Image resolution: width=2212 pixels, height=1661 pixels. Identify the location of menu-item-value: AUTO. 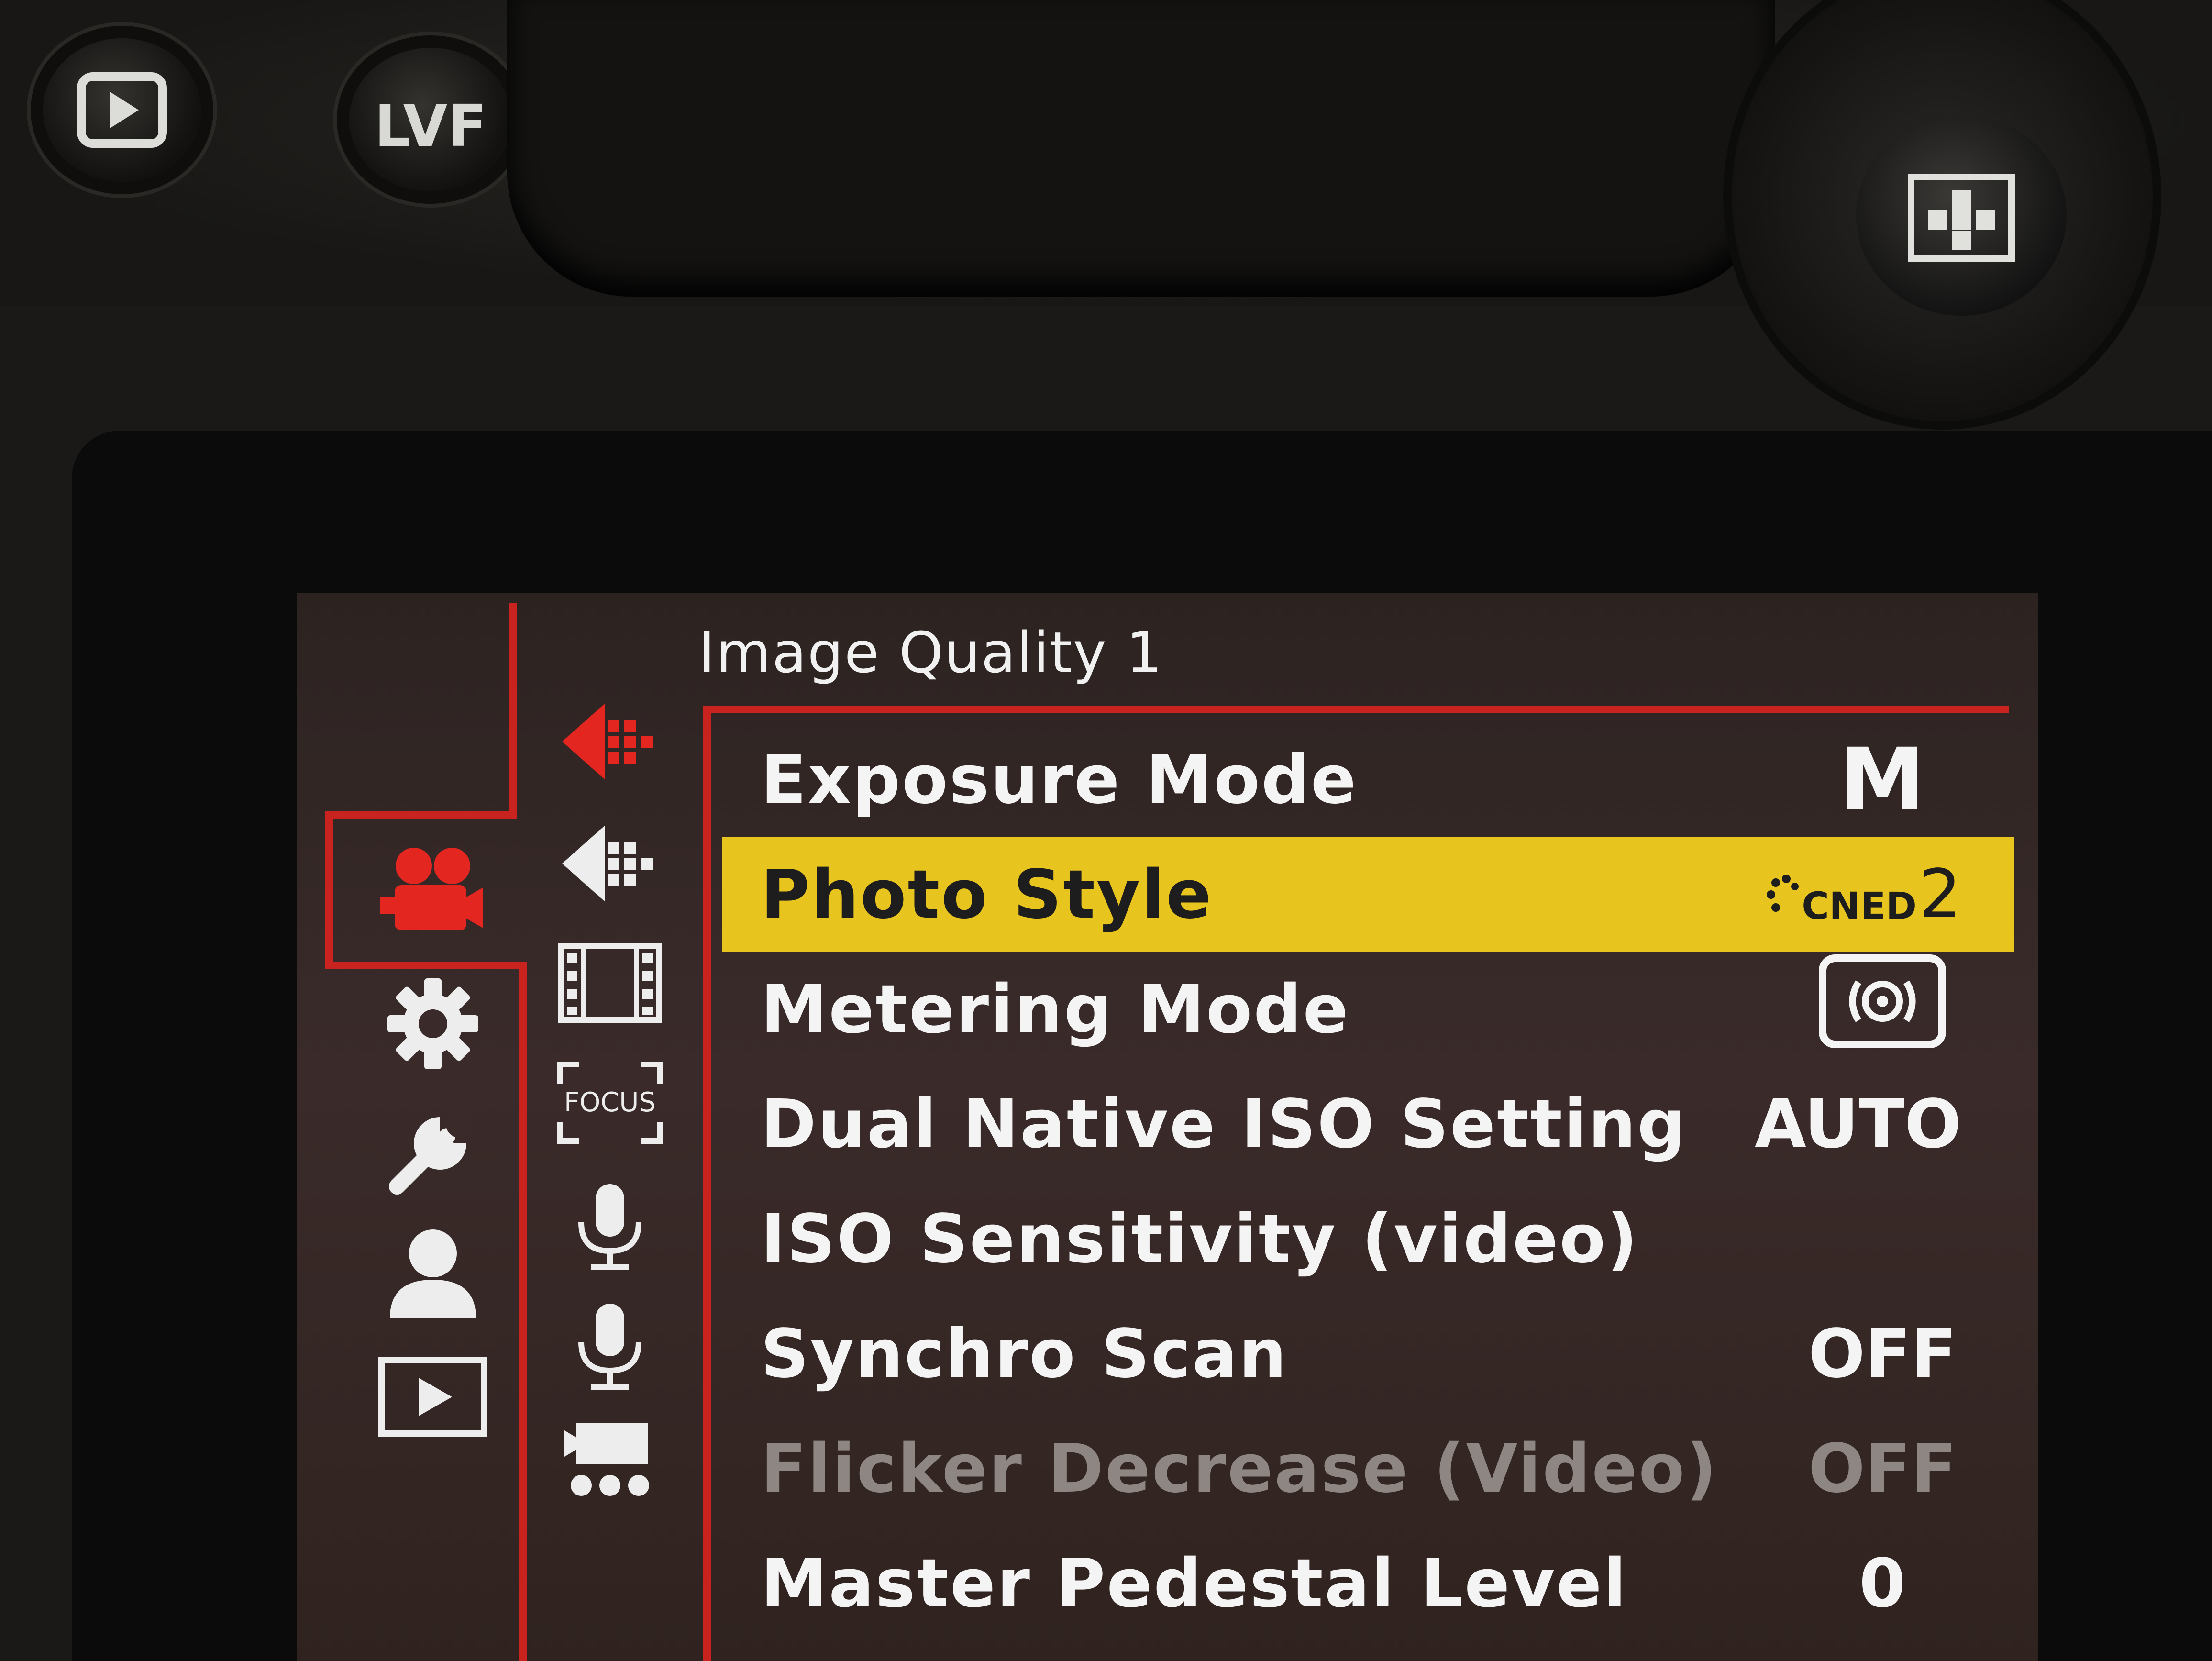
(1857, 1124).